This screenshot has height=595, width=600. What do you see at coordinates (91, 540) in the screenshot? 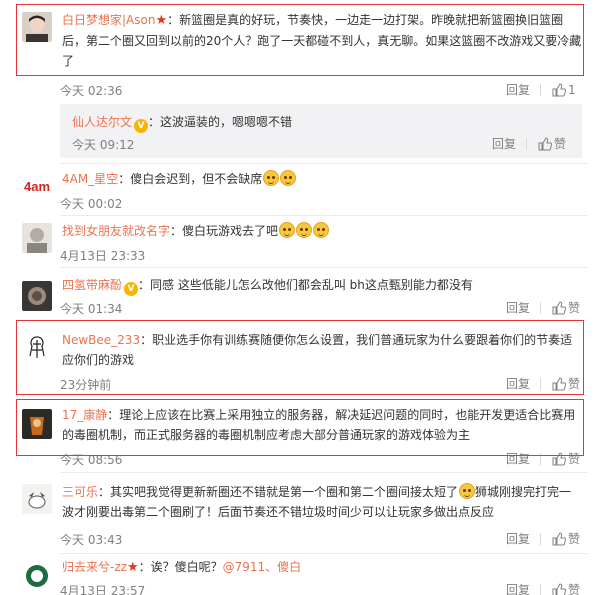
I see `comment-time: 今天 03:43` at bounding box center [91, 540].